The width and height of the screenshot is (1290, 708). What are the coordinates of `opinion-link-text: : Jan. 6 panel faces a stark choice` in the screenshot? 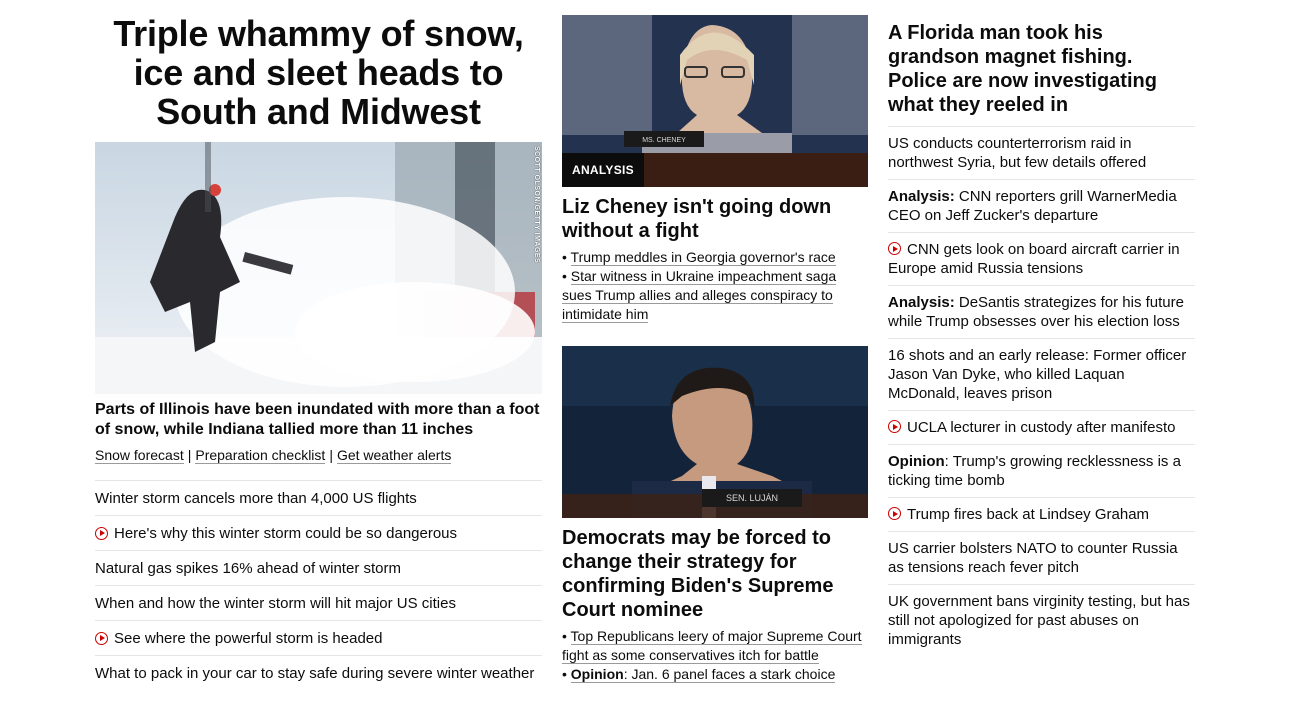 It's located at (729, 674).